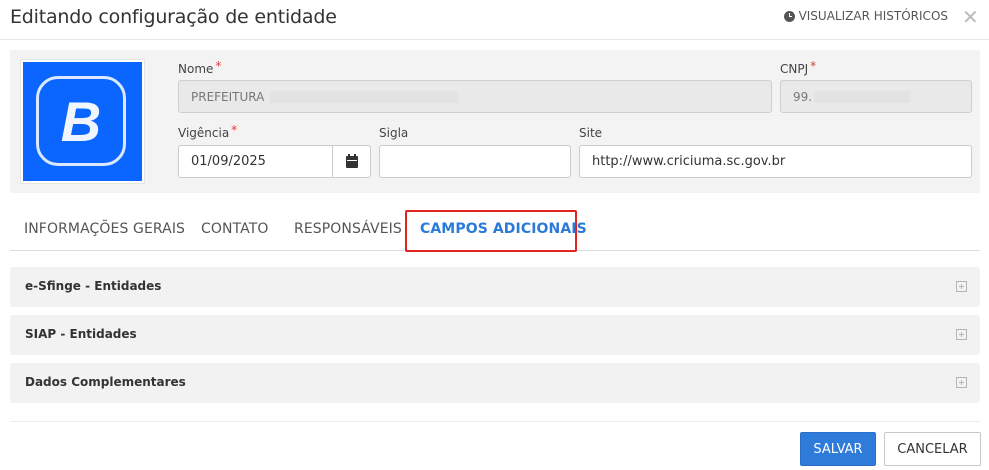 The height and width of the screenshot is (470, 989). What do you see at coordinates (104, 229) in the screenshot?
I see `tab-informacoes-gerais: INFORMAÇÕES GERAIS` at bounding box center [104, 229].